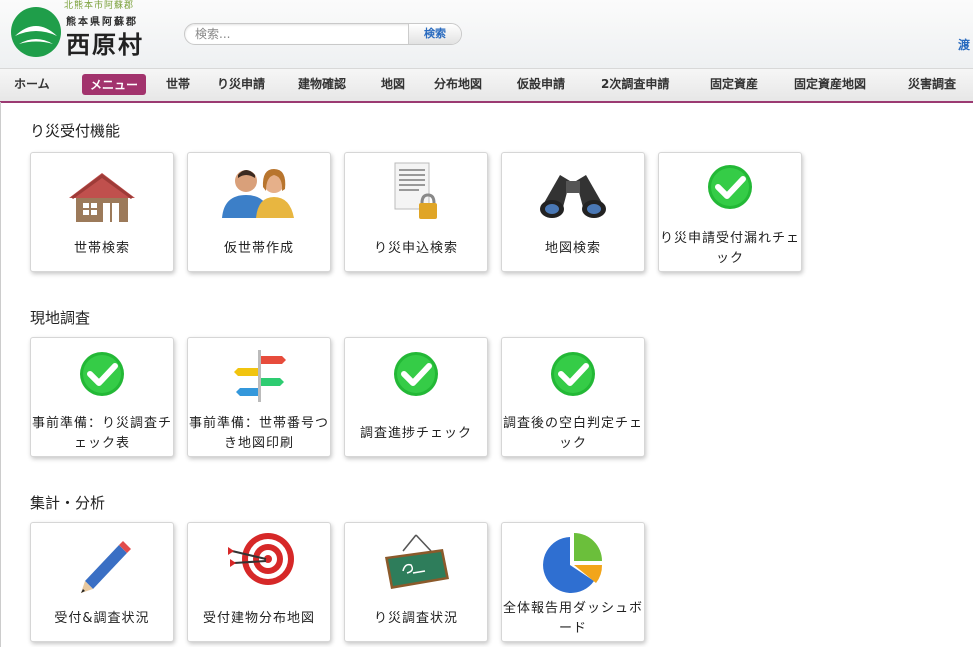 This screenshot has width=973, height=647. What do you see at coordinates (635, 83) in the screenshot?
I see `nav-second-survey: 2次調査申請` at bounding box center [635, 83].